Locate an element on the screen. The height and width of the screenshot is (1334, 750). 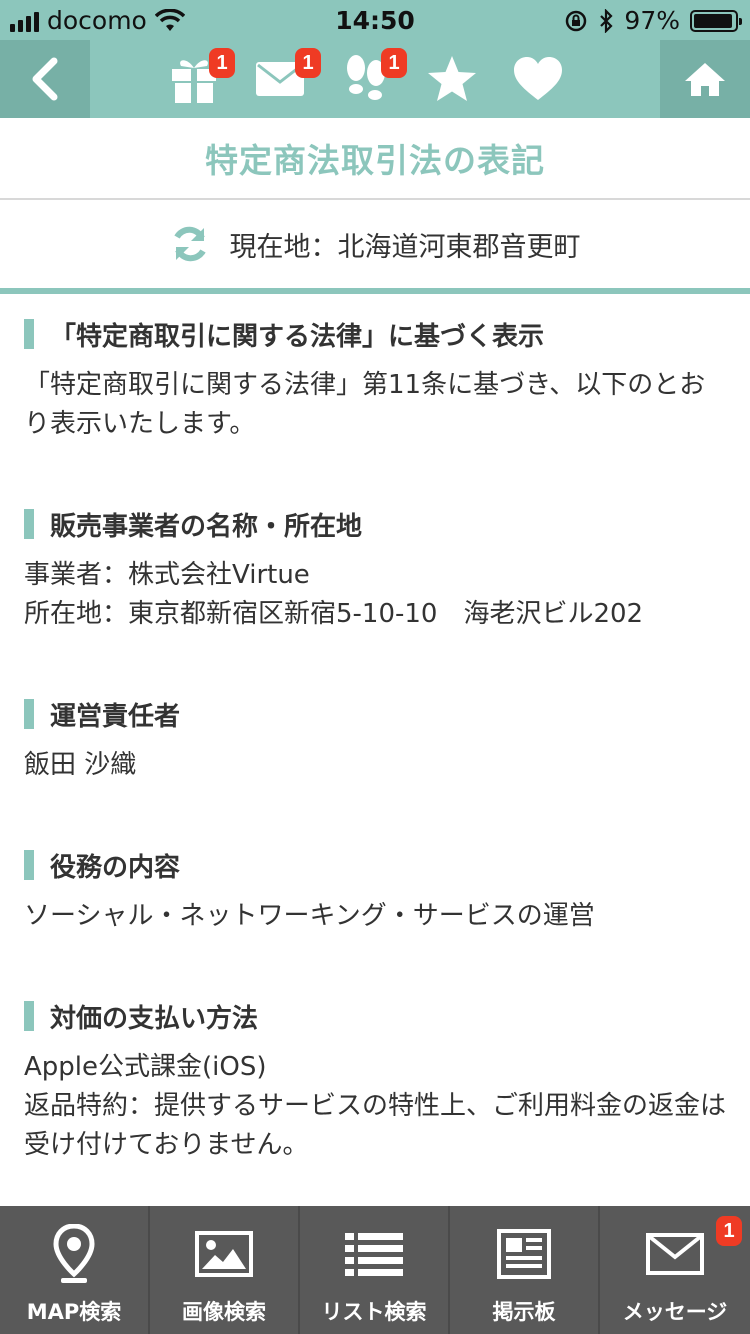
section-heading-text: 対価の支払い方法 is located at coordinates (154, 1018).